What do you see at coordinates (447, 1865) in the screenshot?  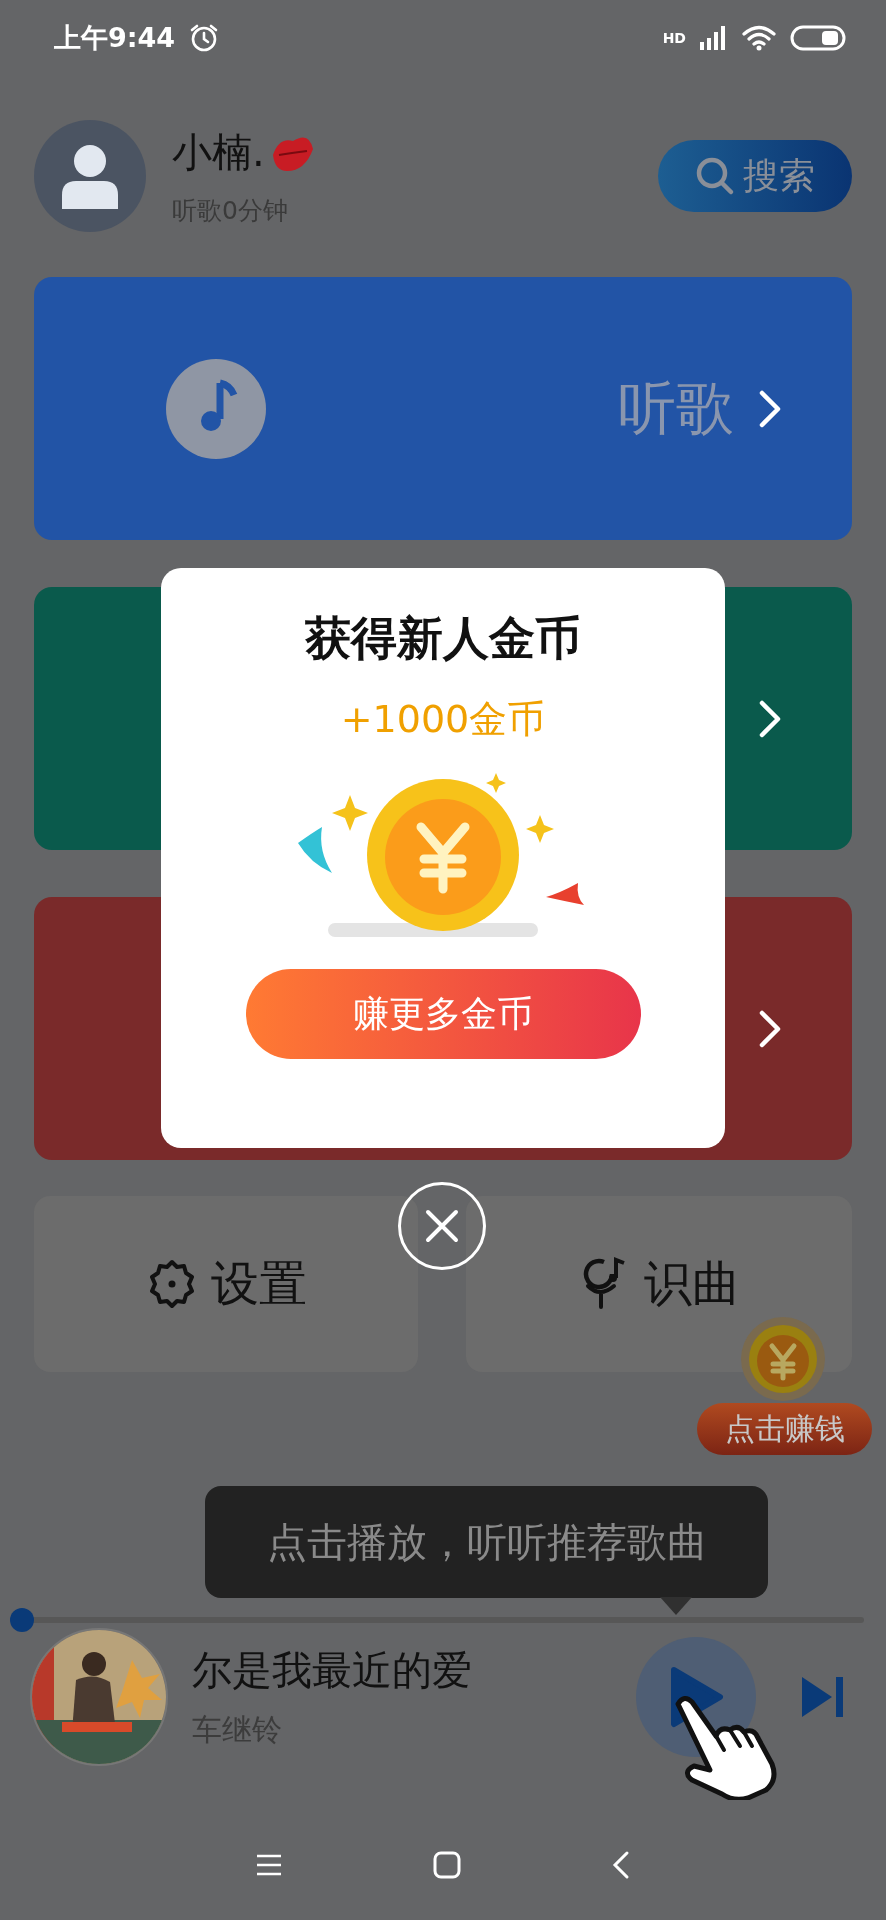 I see `home-square-icon` at bounding box center [447, 1865].